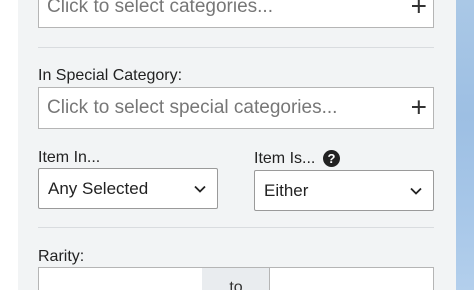 The image size is (474, 290). I want to click on rarity-from-input, so click(120, 278).